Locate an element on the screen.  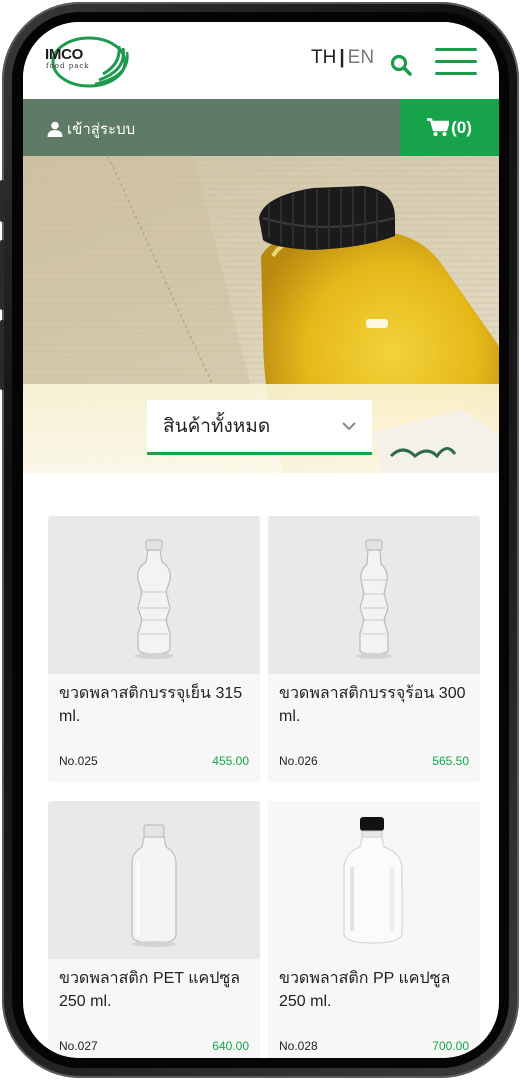
product-sku: No.028 is located at coordinates (298, 1046).